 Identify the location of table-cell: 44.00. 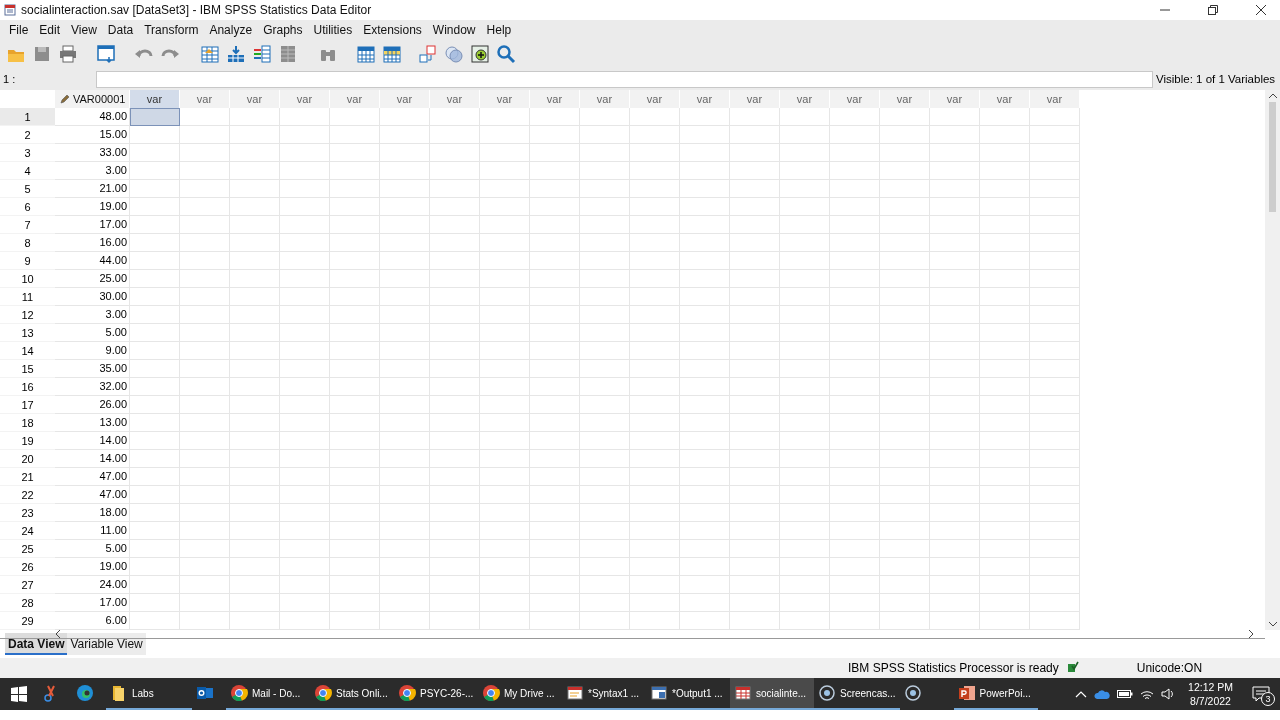
(92, 261).